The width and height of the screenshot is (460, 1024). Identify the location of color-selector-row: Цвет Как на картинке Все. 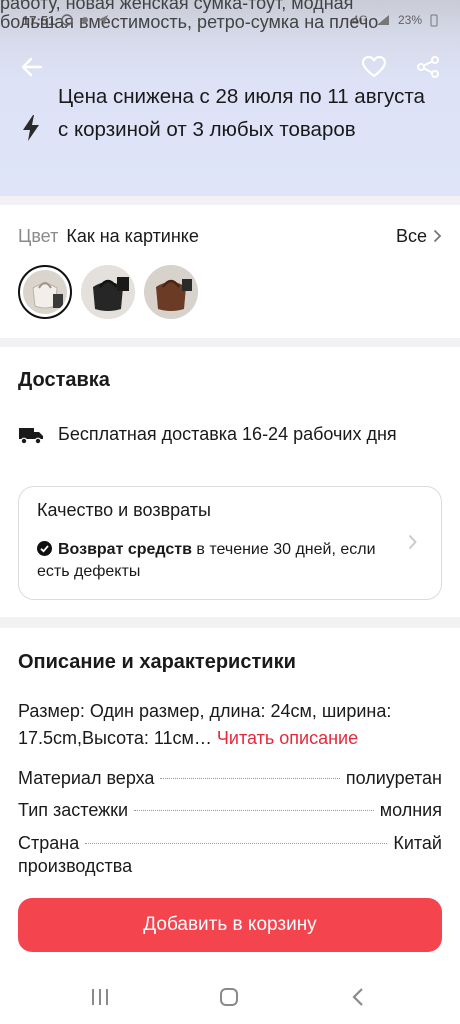
(230, 236).